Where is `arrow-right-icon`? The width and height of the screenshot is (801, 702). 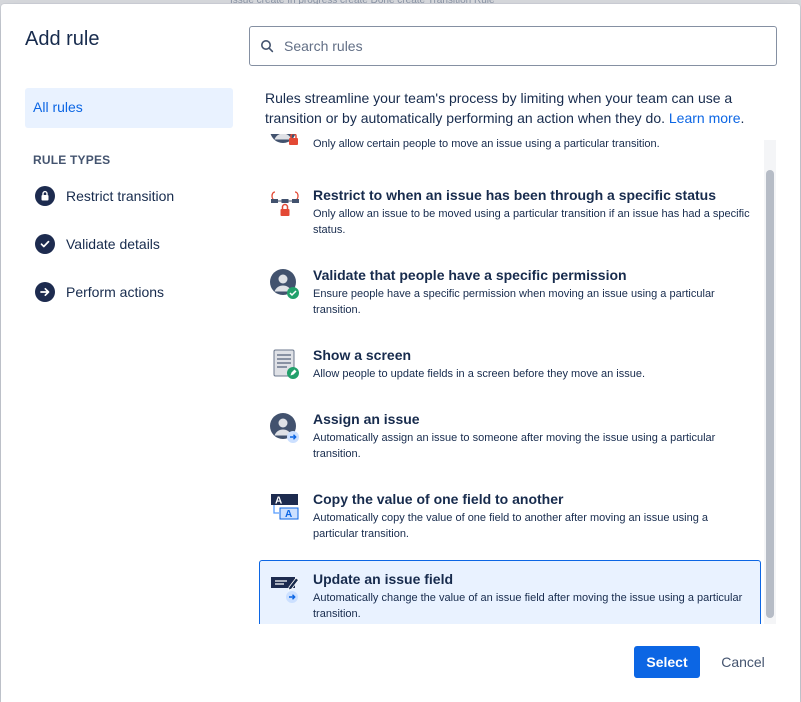 arrow-right-icon is located at coordinates (45, 292).